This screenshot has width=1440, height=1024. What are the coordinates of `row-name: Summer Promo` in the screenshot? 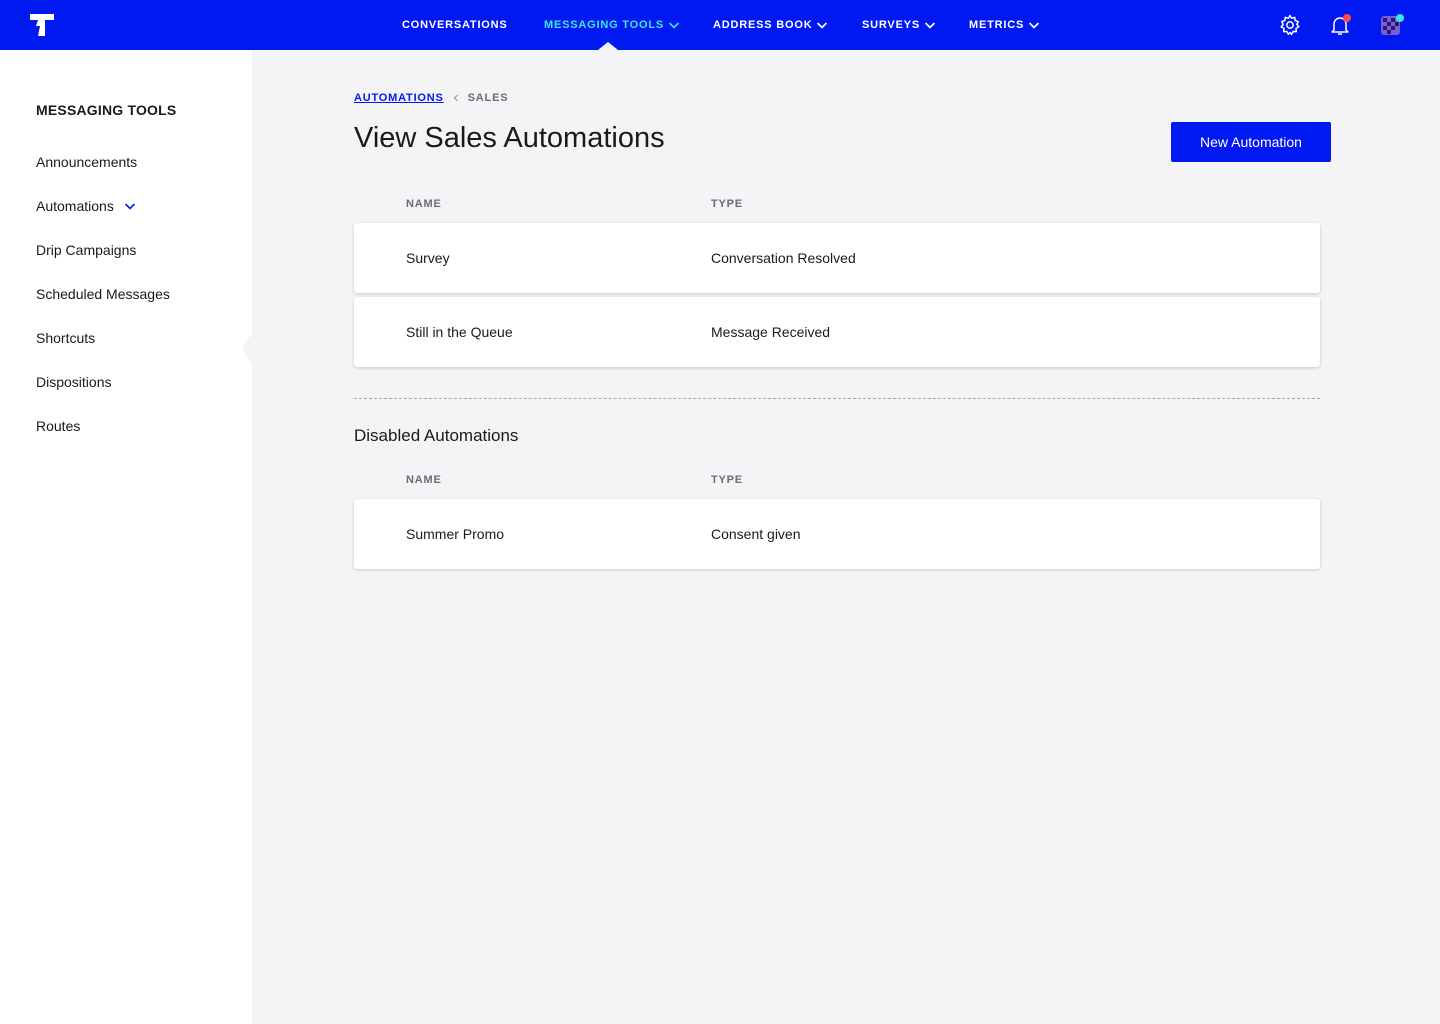 It's located at (455, 534).